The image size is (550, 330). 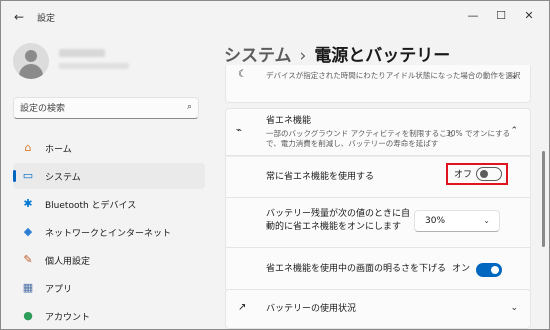 I want to click on bluetooth-icon: ✱, so click(x=28, y=203).